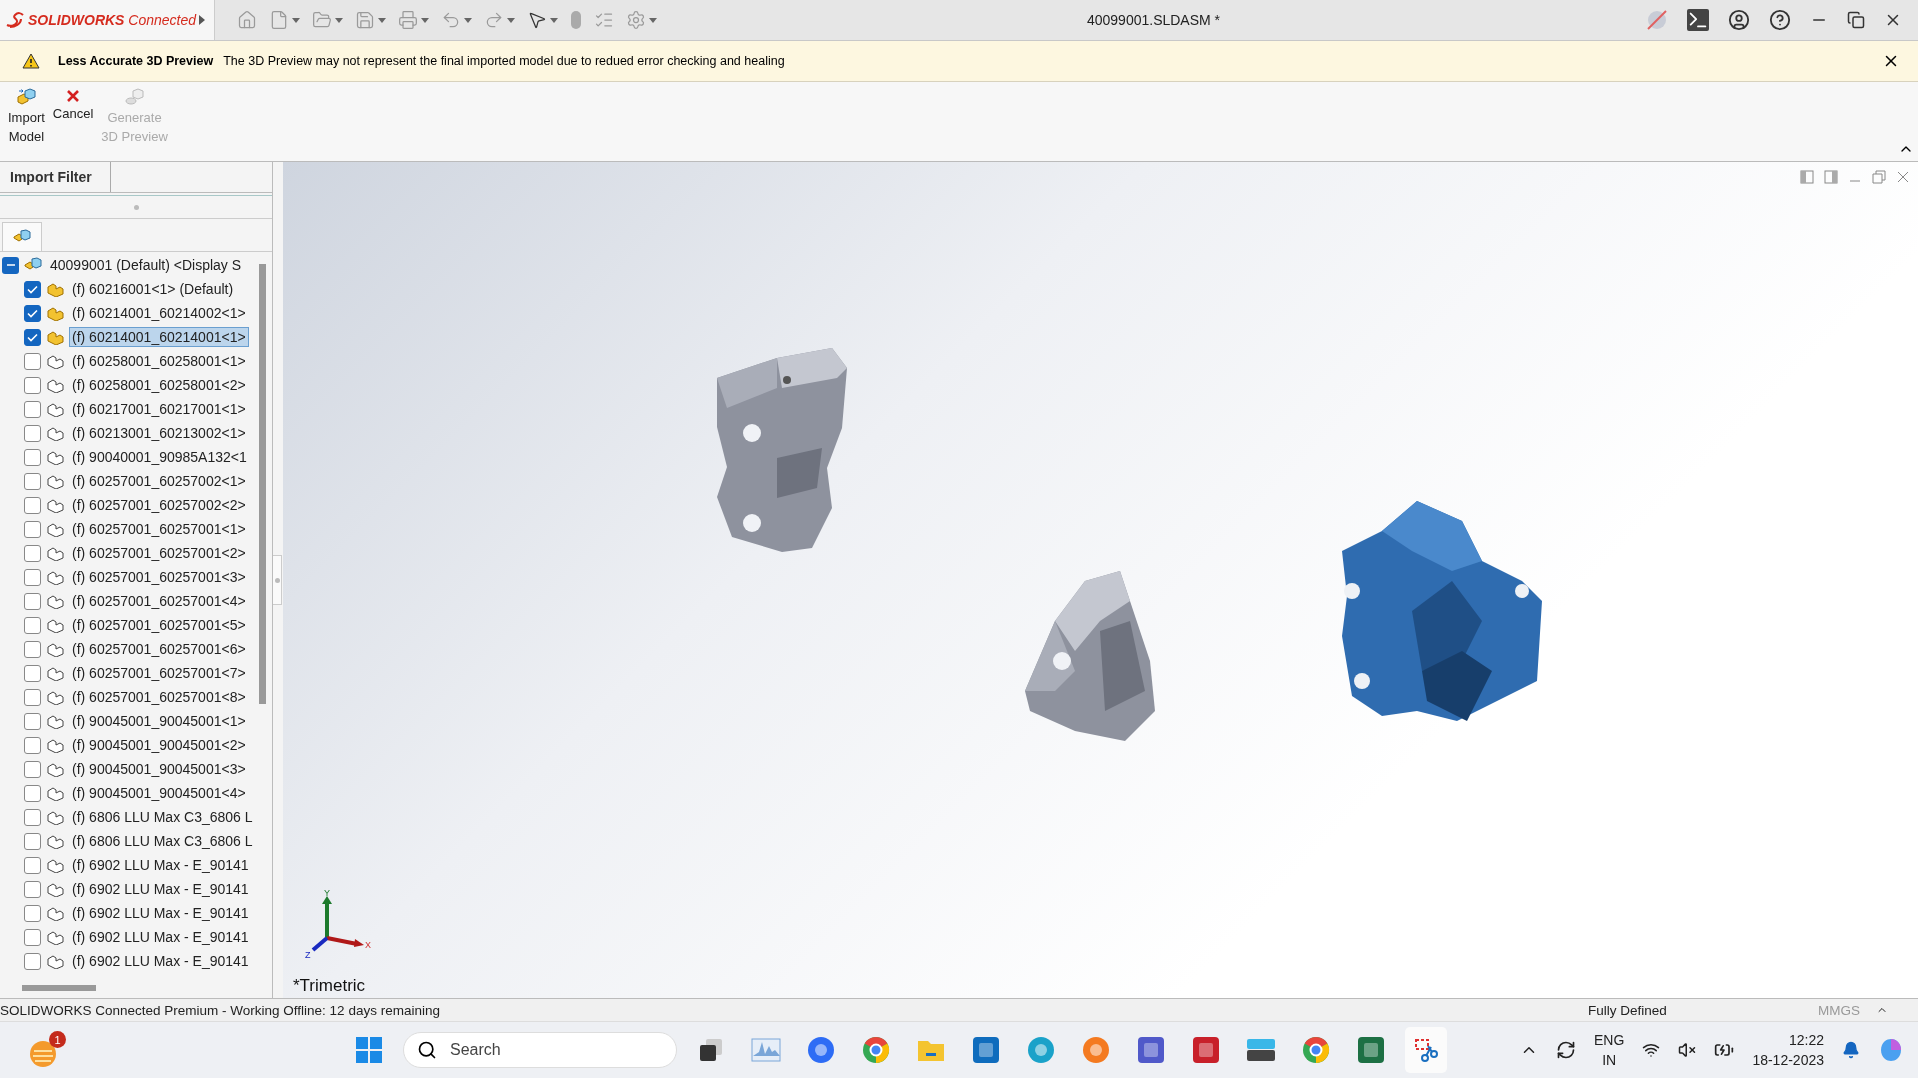  What do you see at coordinates (494, 20) in the screenshot?
I see `redo-icon` at bounding box center [494, 20].